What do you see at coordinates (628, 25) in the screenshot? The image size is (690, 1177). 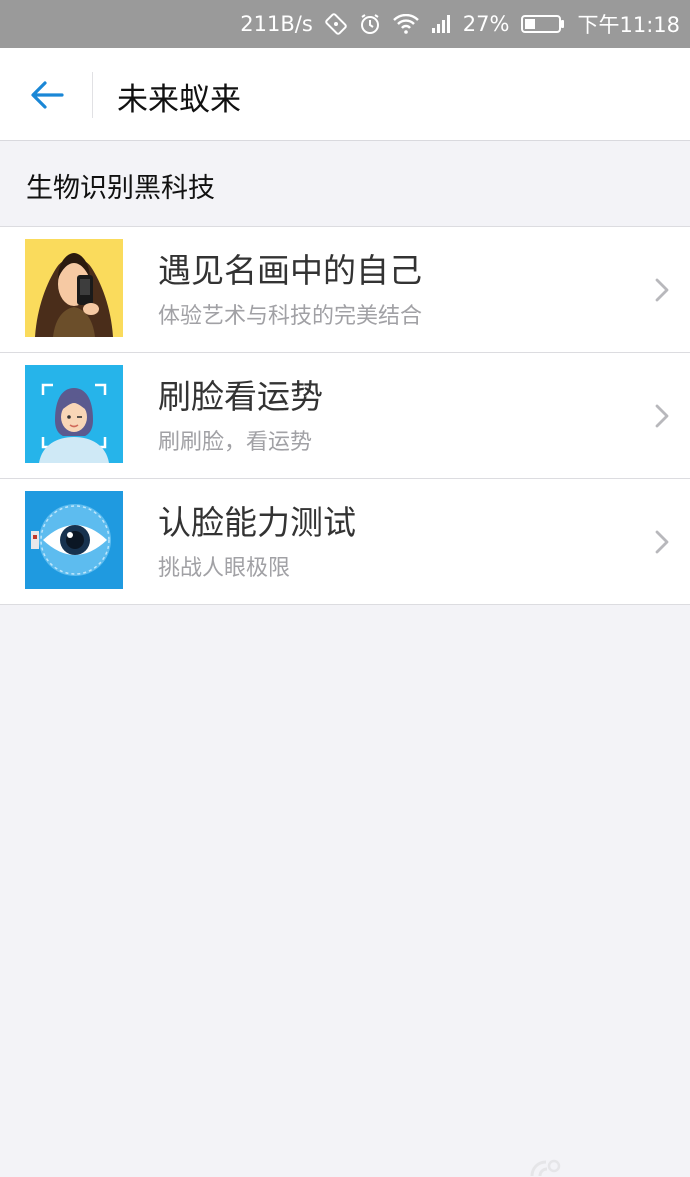 I see `clock: 下午11:18` at bounding box center [628, 25].